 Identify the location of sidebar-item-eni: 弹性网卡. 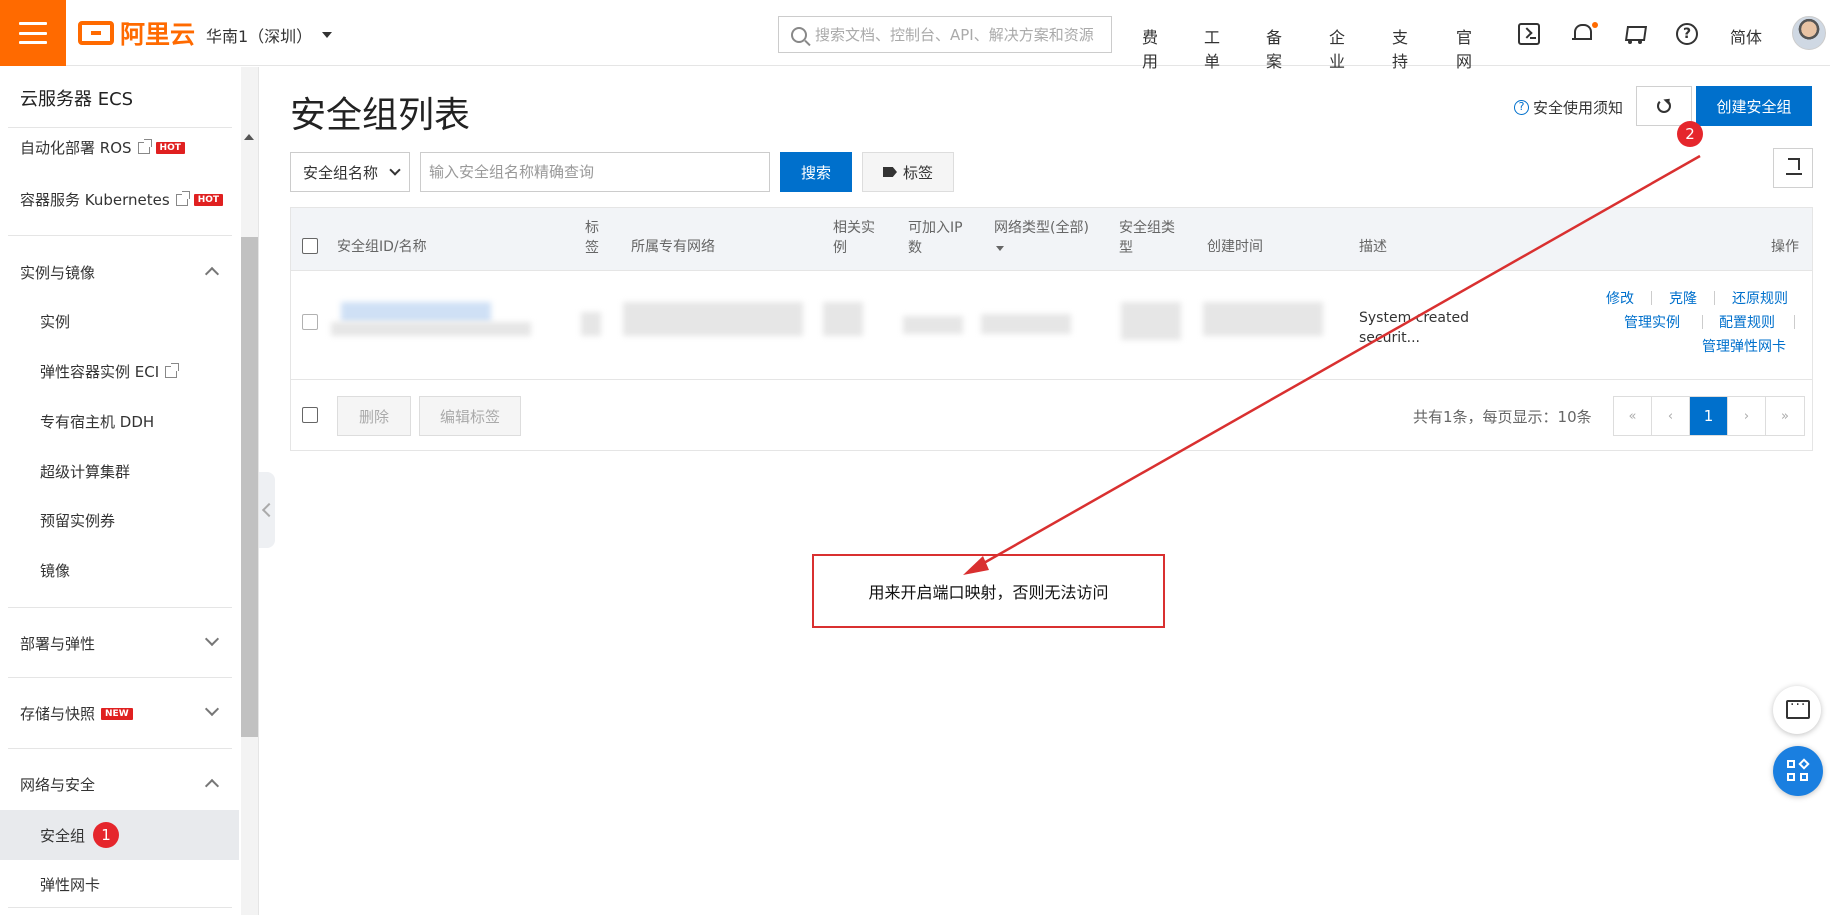
(70, 884).